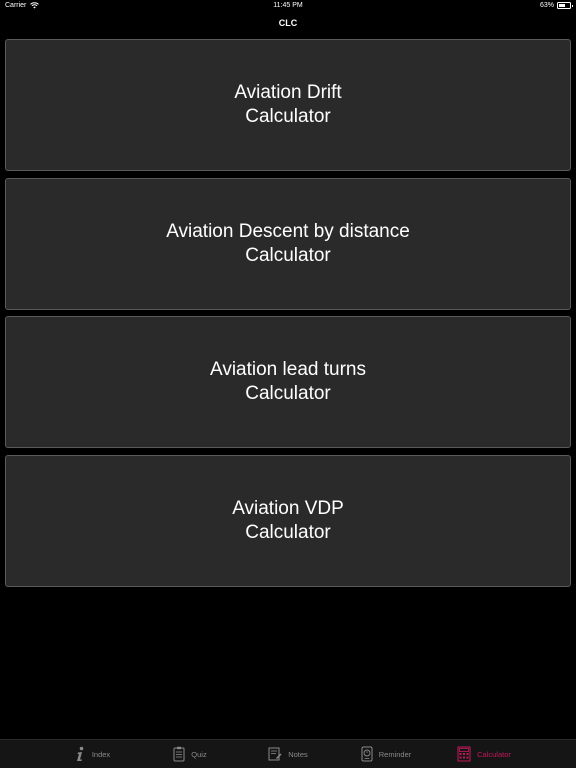 The height and width of the screenshot is (768, 576). I want to click on clipboard-icon, so click(179, 754).